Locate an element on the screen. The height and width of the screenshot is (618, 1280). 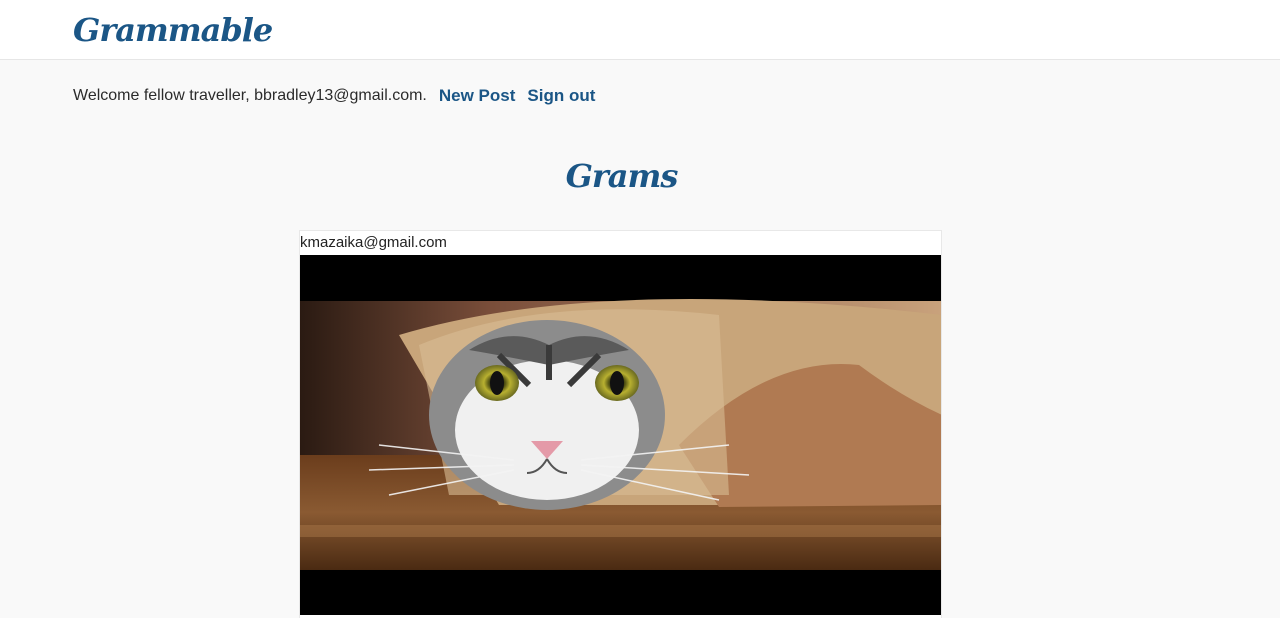
top-navbar: Grammable is located at coordinates (640, 30).